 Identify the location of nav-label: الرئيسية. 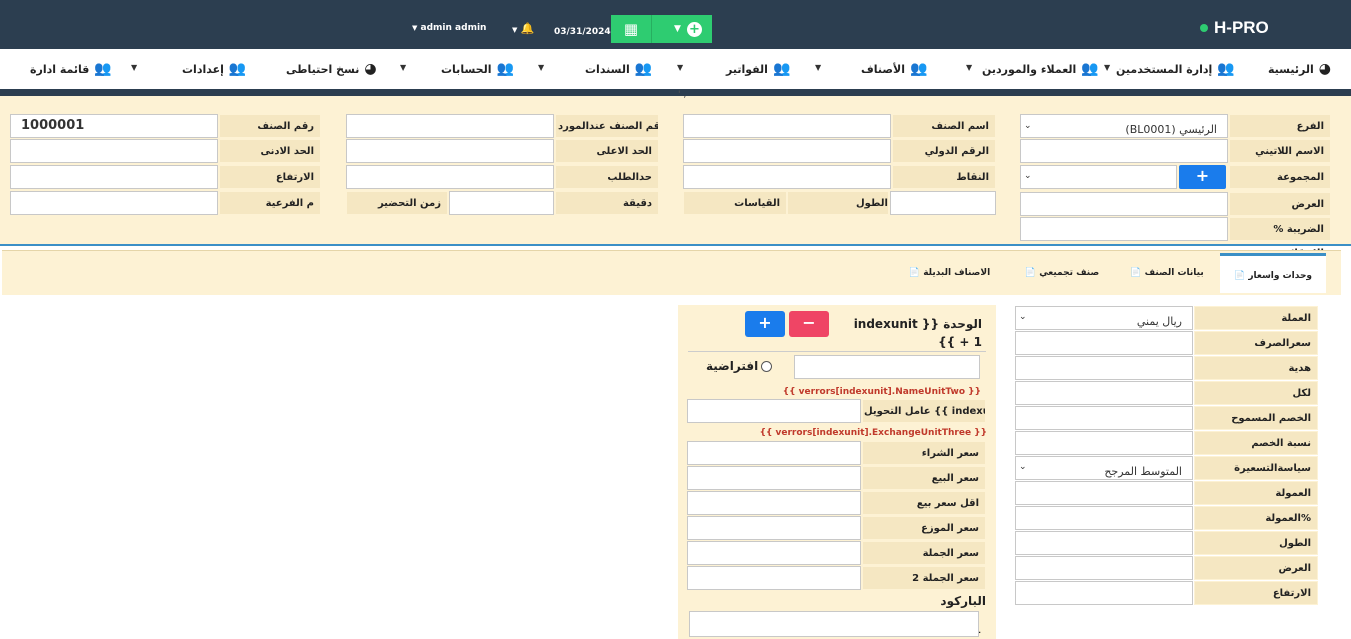
(1291, 69).